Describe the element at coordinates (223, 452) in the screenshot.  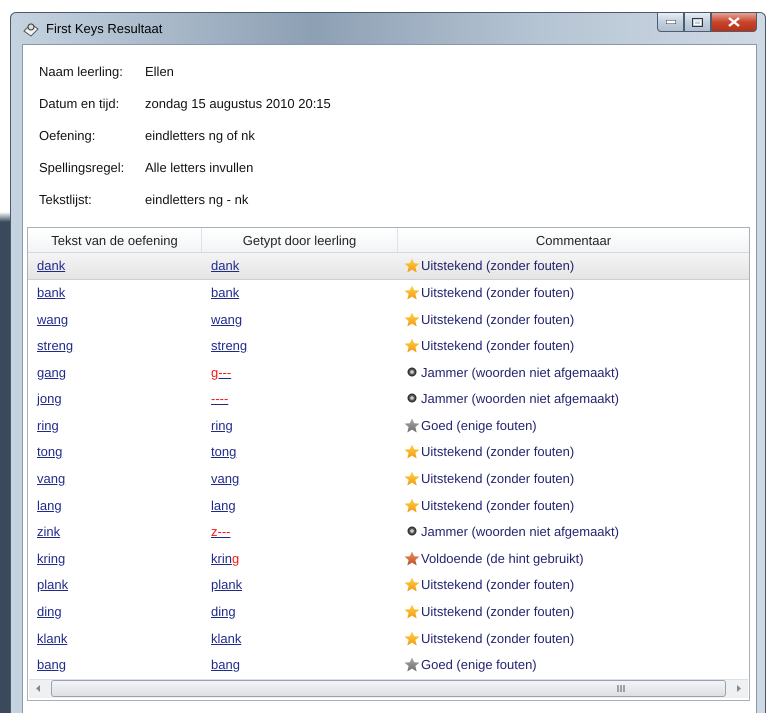
I see `typed-word-link: tong` at that location.